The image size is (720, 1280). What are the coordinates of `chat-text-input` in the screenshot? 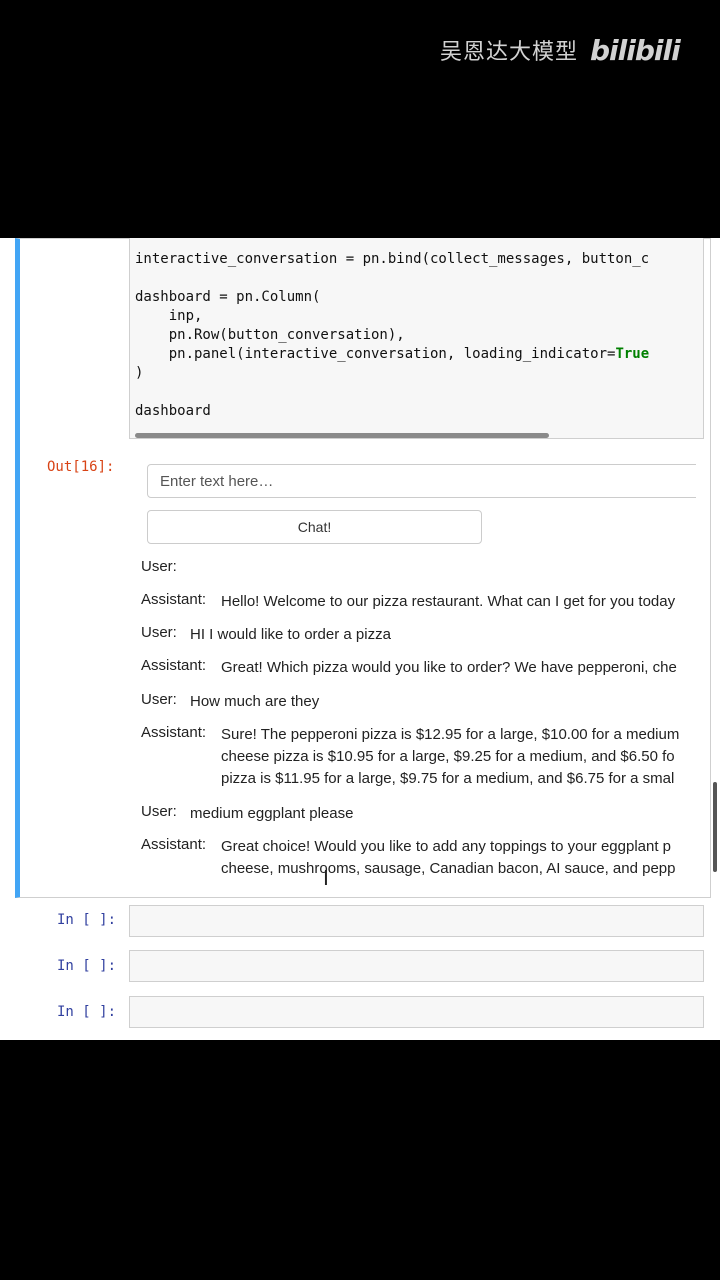 It's located at (421, 481).